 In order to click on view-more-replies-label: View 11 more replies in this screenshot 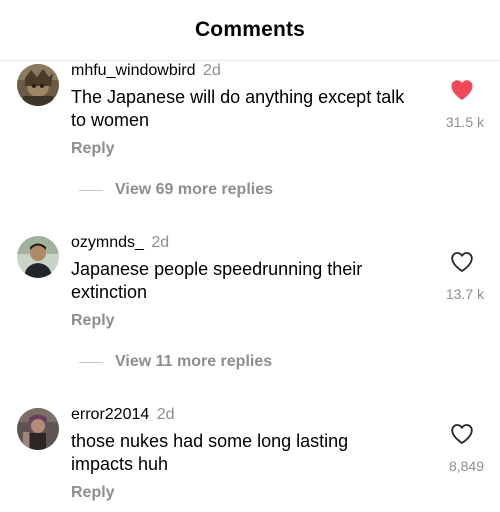, I will do `click(194, 361)`.